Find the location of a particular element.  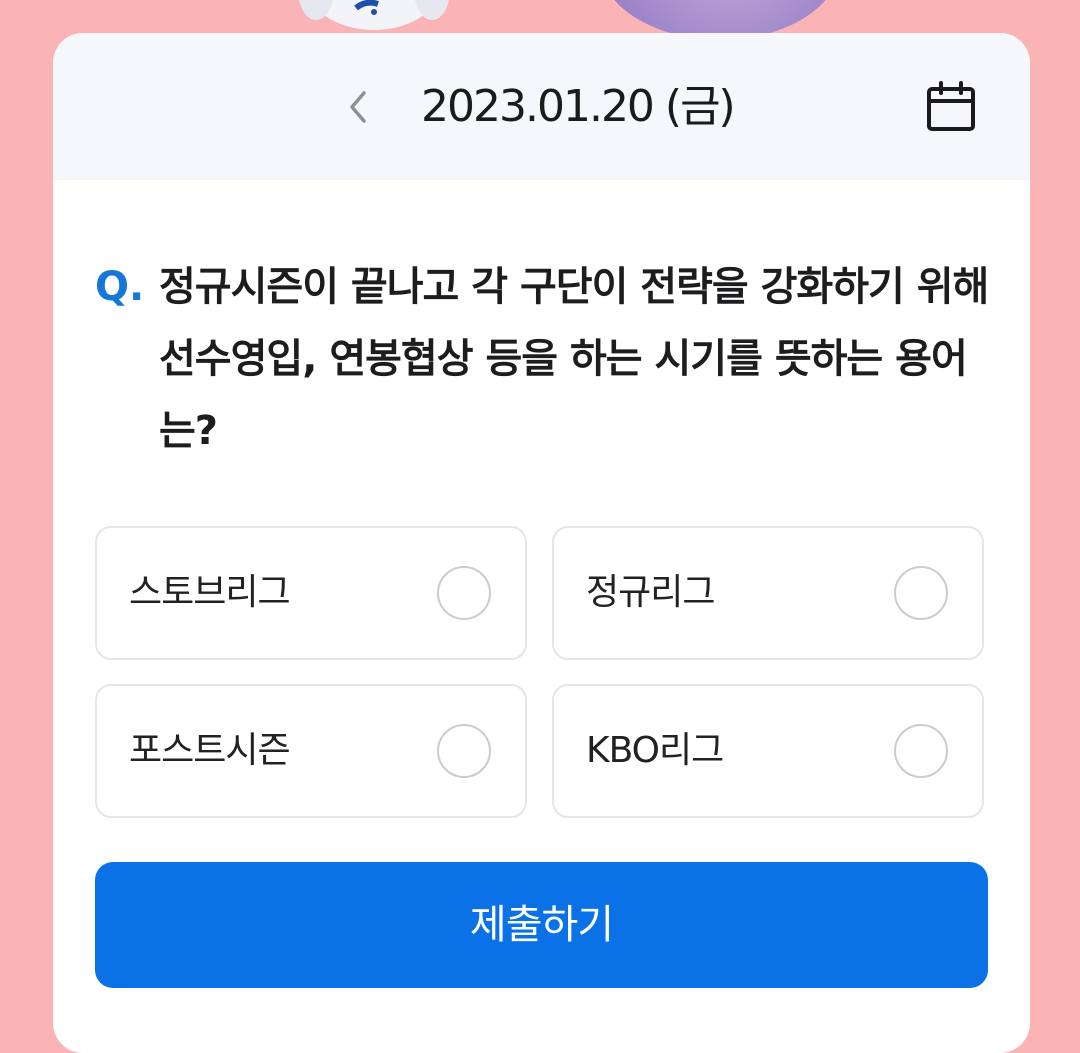

current-date: 2023.01.20 (금) is located at coordinates (578, 106).